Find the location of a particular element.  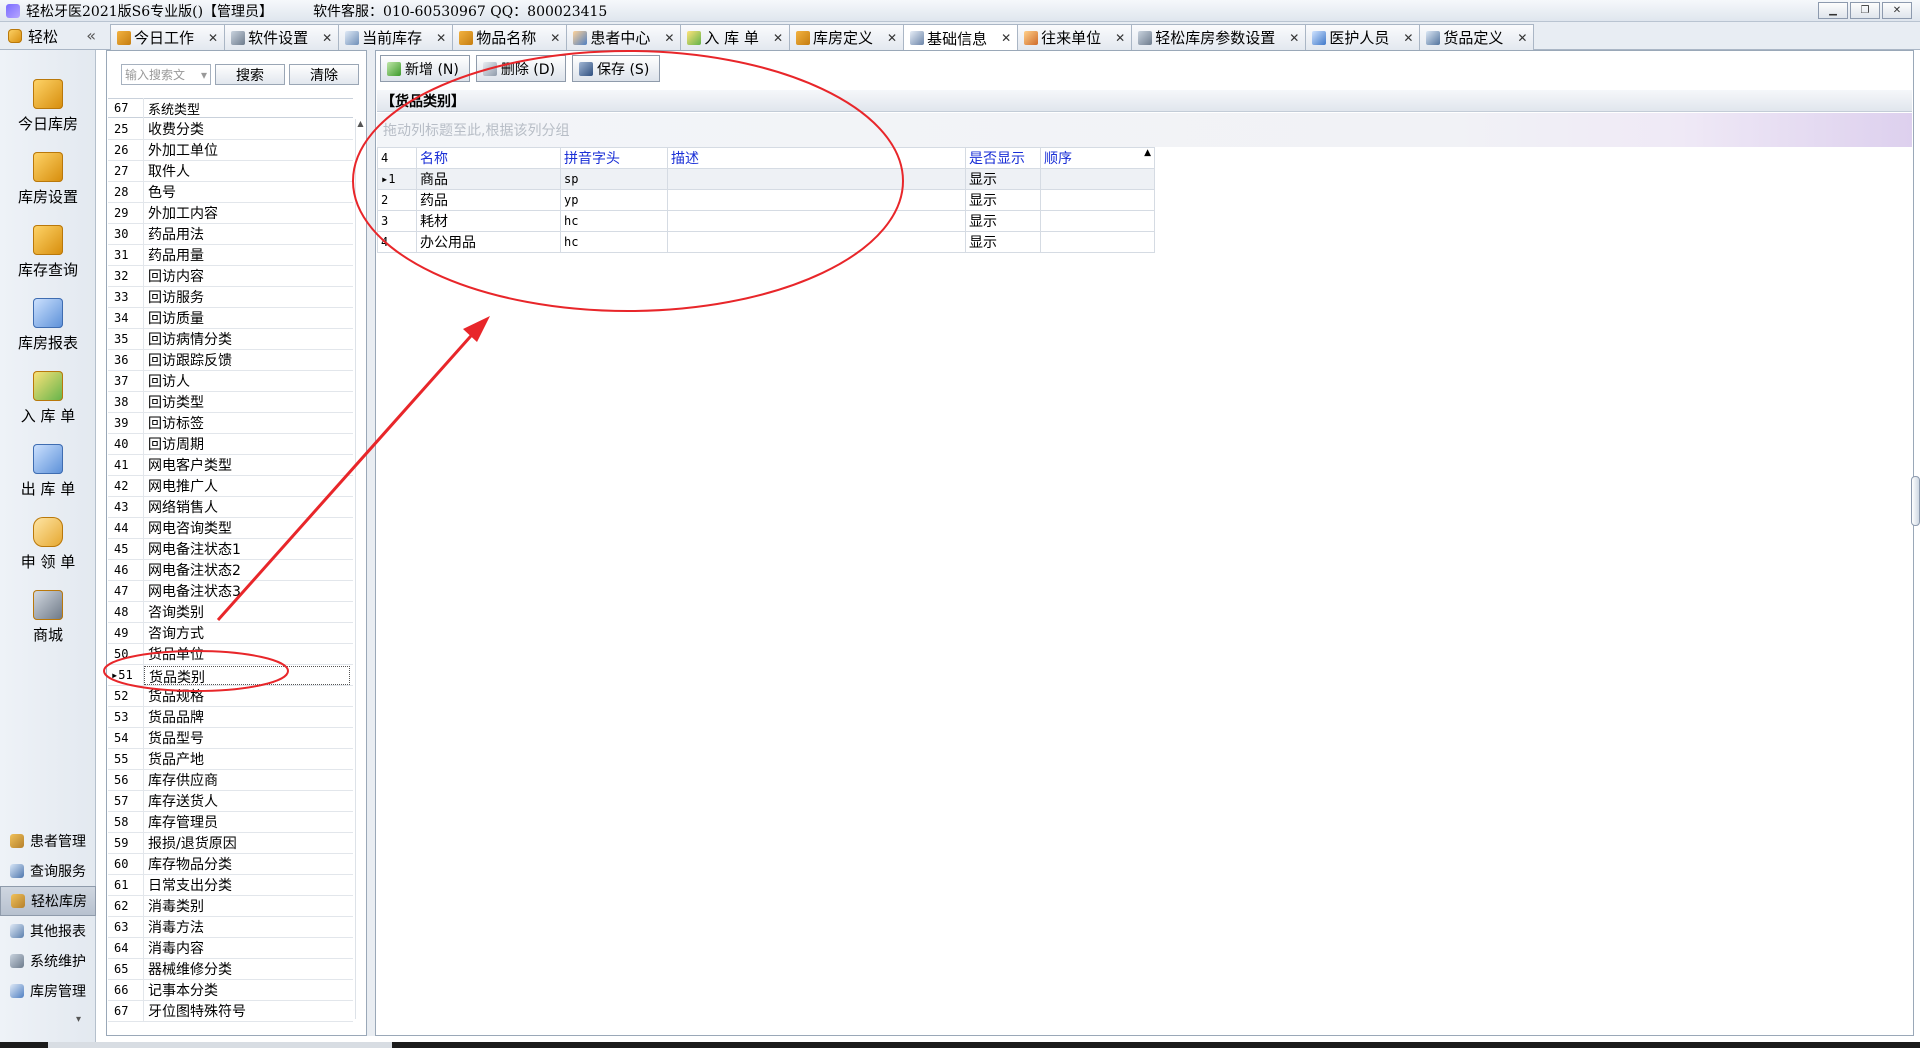

table-row: 3 耗材 hc 显示 is located at coordinates (766, 221).